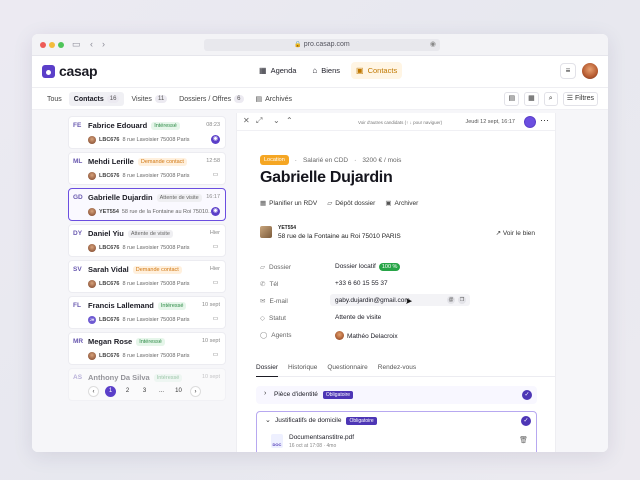 This screenshot has height=480, width=640. What do you see at coordinates (289, 120) in the screenshot?
I see `chevron-up-icon: ⌃` at bounding box center [289, 120].